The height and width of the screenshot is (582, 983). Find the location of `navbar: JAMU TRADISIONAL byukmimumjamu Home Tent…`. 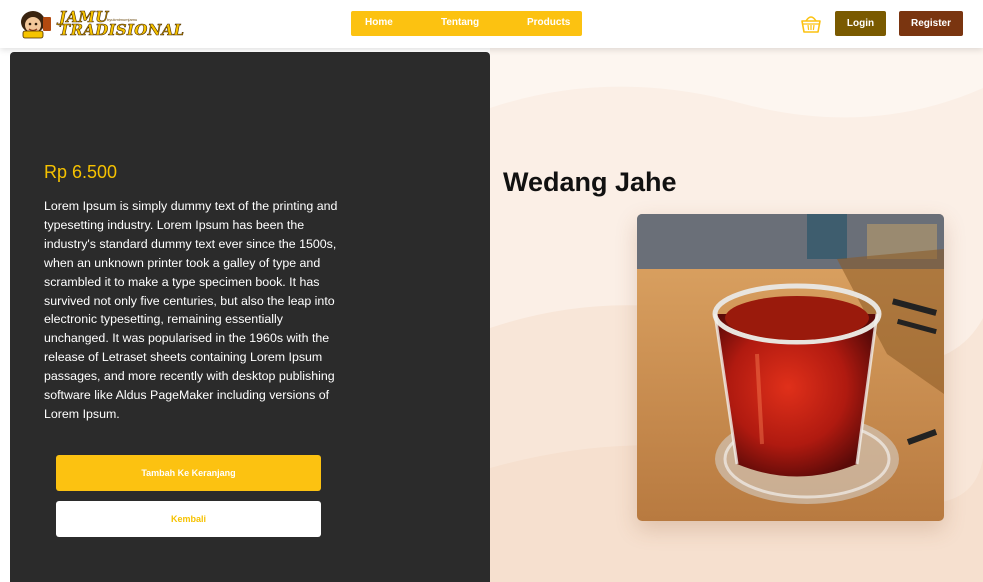

navbar: JAMU TRADISIONAL byukmimumjamu Home Tent… is located at coordinates (491, 24).